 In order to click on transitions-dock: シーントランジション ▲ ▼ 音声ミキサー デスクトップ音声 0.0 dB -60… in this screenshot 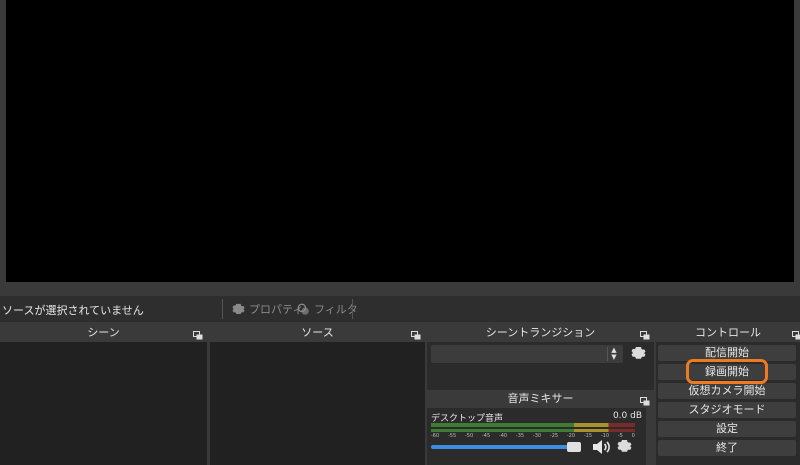, I will do `click(540, 394)`.